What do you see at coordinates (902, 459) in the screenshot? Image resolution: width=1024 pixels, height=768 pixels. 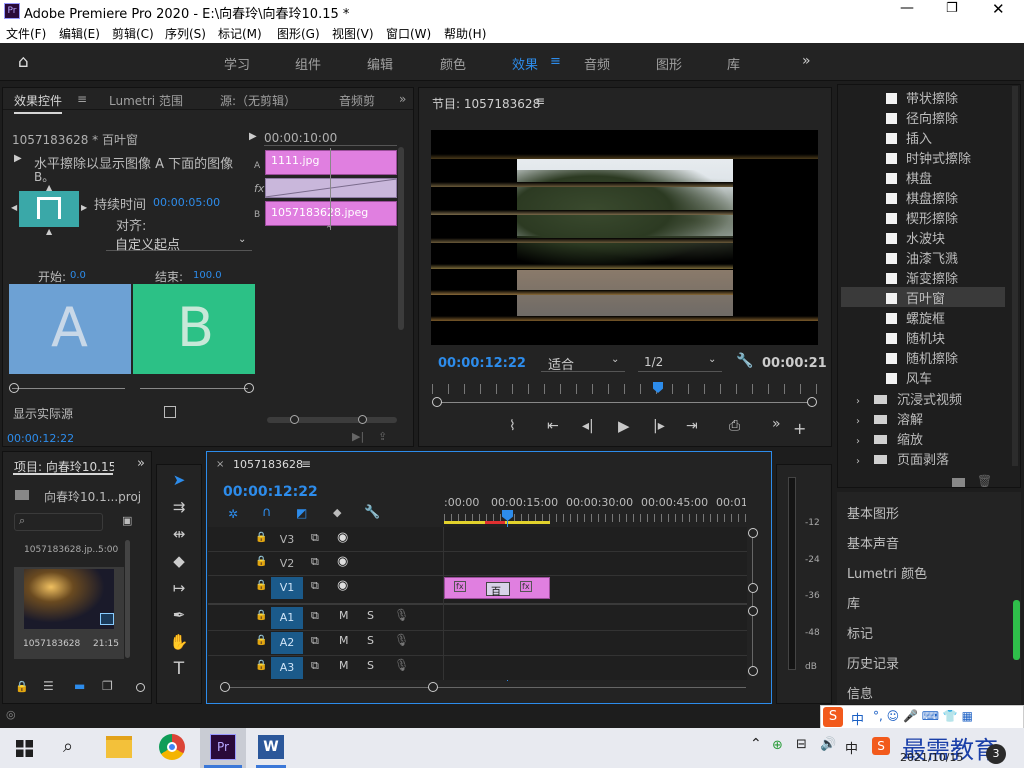 I see `effect-folder: › 页面剥落` at bounding box center [902, 459].